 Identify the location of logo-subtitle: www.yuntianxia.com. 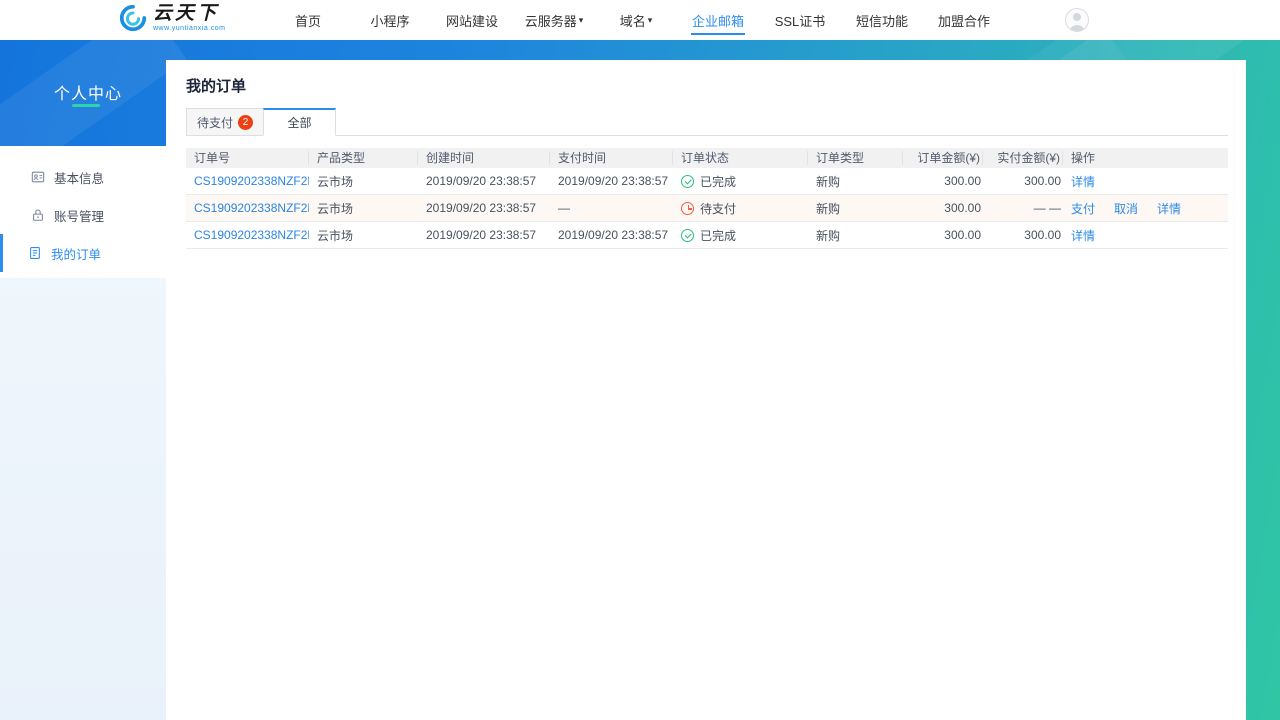
(189, 28).